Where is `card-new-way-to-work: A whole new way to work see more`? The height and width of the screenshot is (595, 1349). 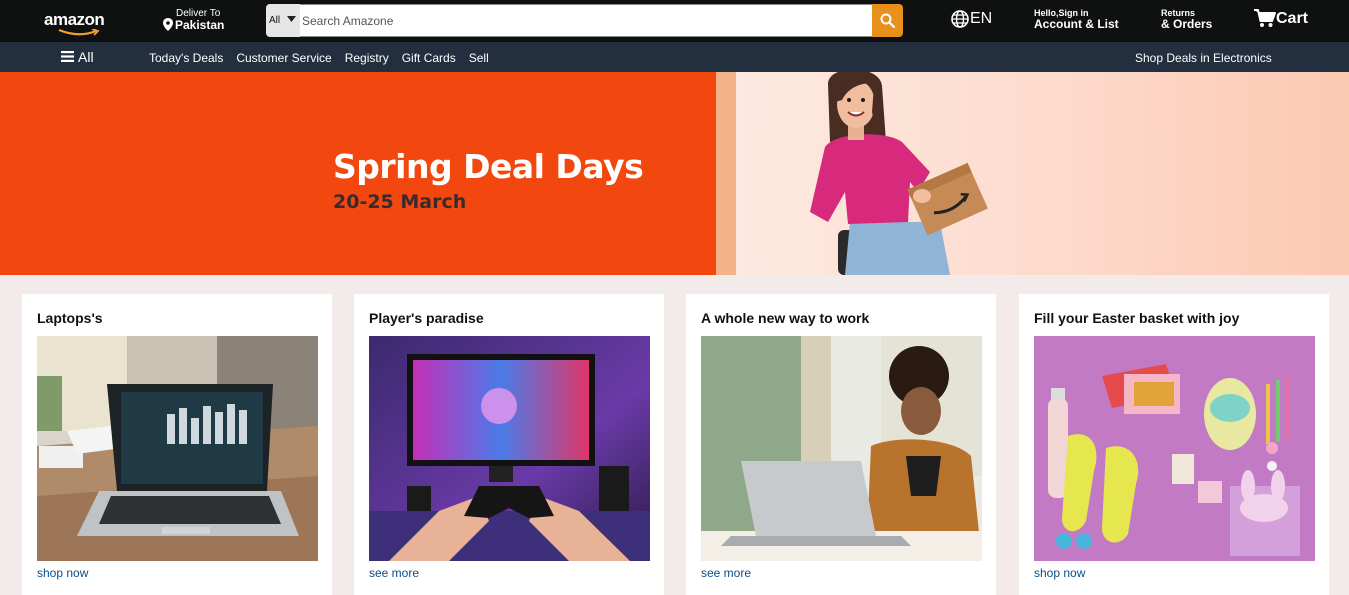
card-new-way-to-work: A whole new way to work see more is located at coordinates (841, 444).